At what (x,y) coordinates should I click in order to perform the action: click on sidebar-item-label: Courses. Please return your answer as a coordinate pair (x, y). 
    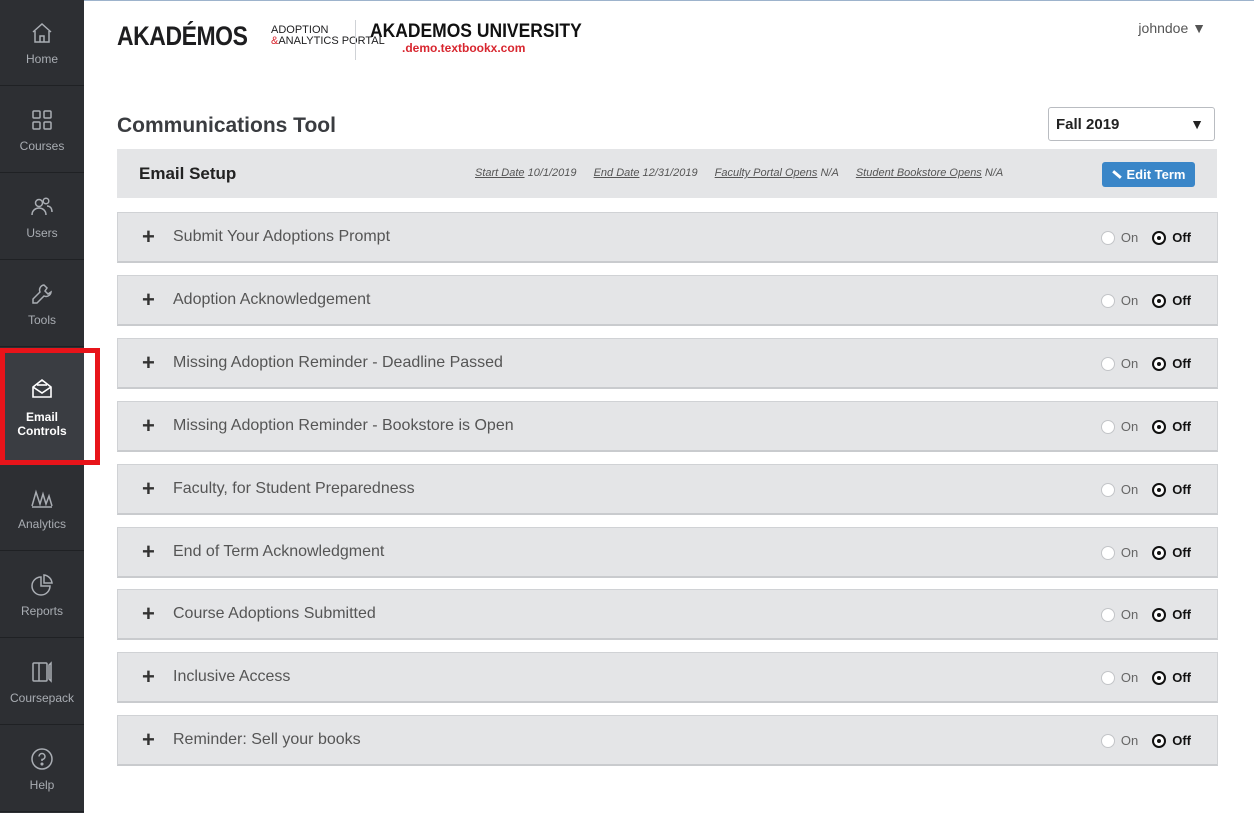
    Looking at the image, I should click on (42, 146).